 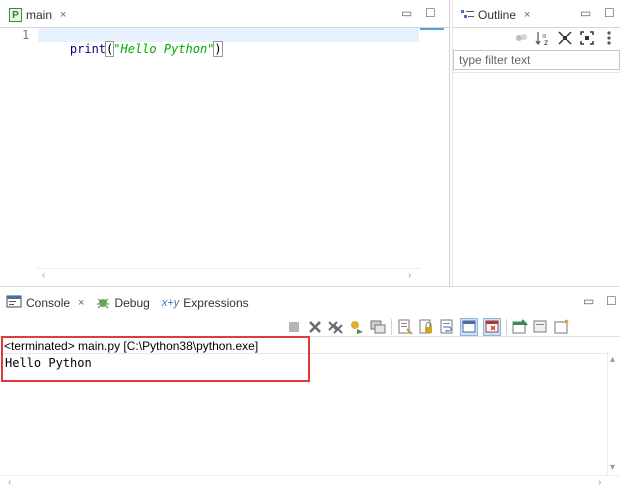 What do you see at coordinates (222, 49) in the screenshot?
I see `text-cursor` at bounding box center [222, 49].